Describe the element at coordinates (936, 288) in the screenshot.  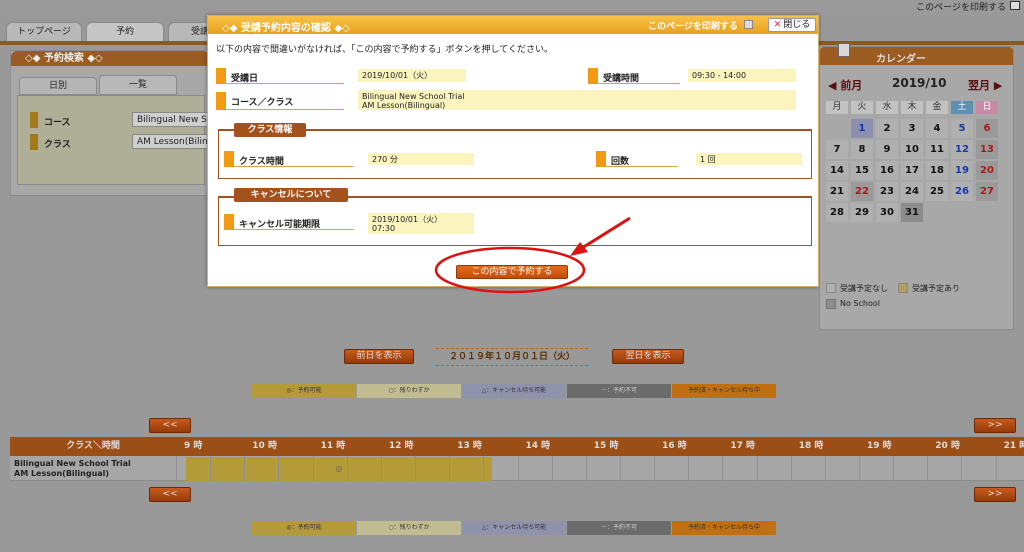
I see `legend-has-label: 受講予定あり` at that location.